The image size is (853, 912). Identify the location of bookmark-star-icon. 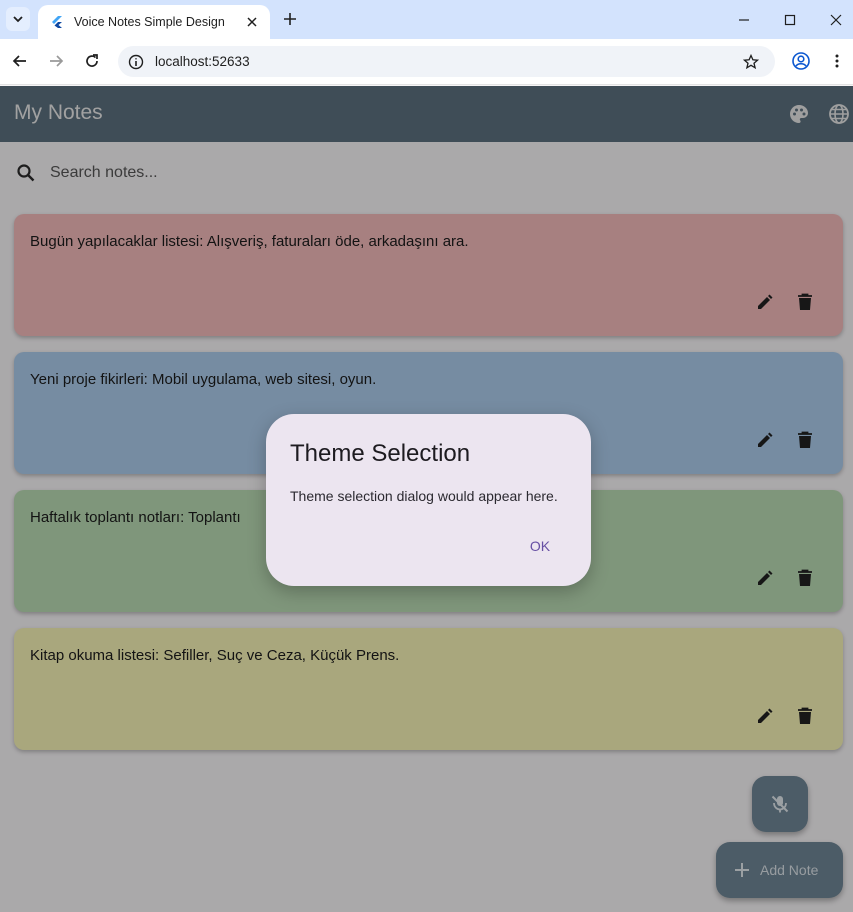
(751, 62).